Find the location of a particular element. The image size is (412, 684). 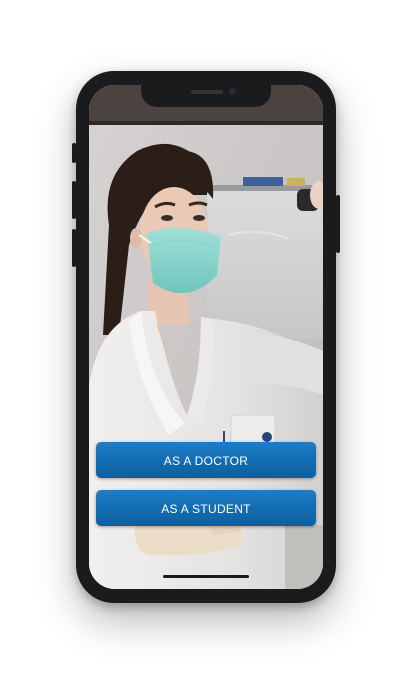

mute-switch is located at coordinates (74, 153).